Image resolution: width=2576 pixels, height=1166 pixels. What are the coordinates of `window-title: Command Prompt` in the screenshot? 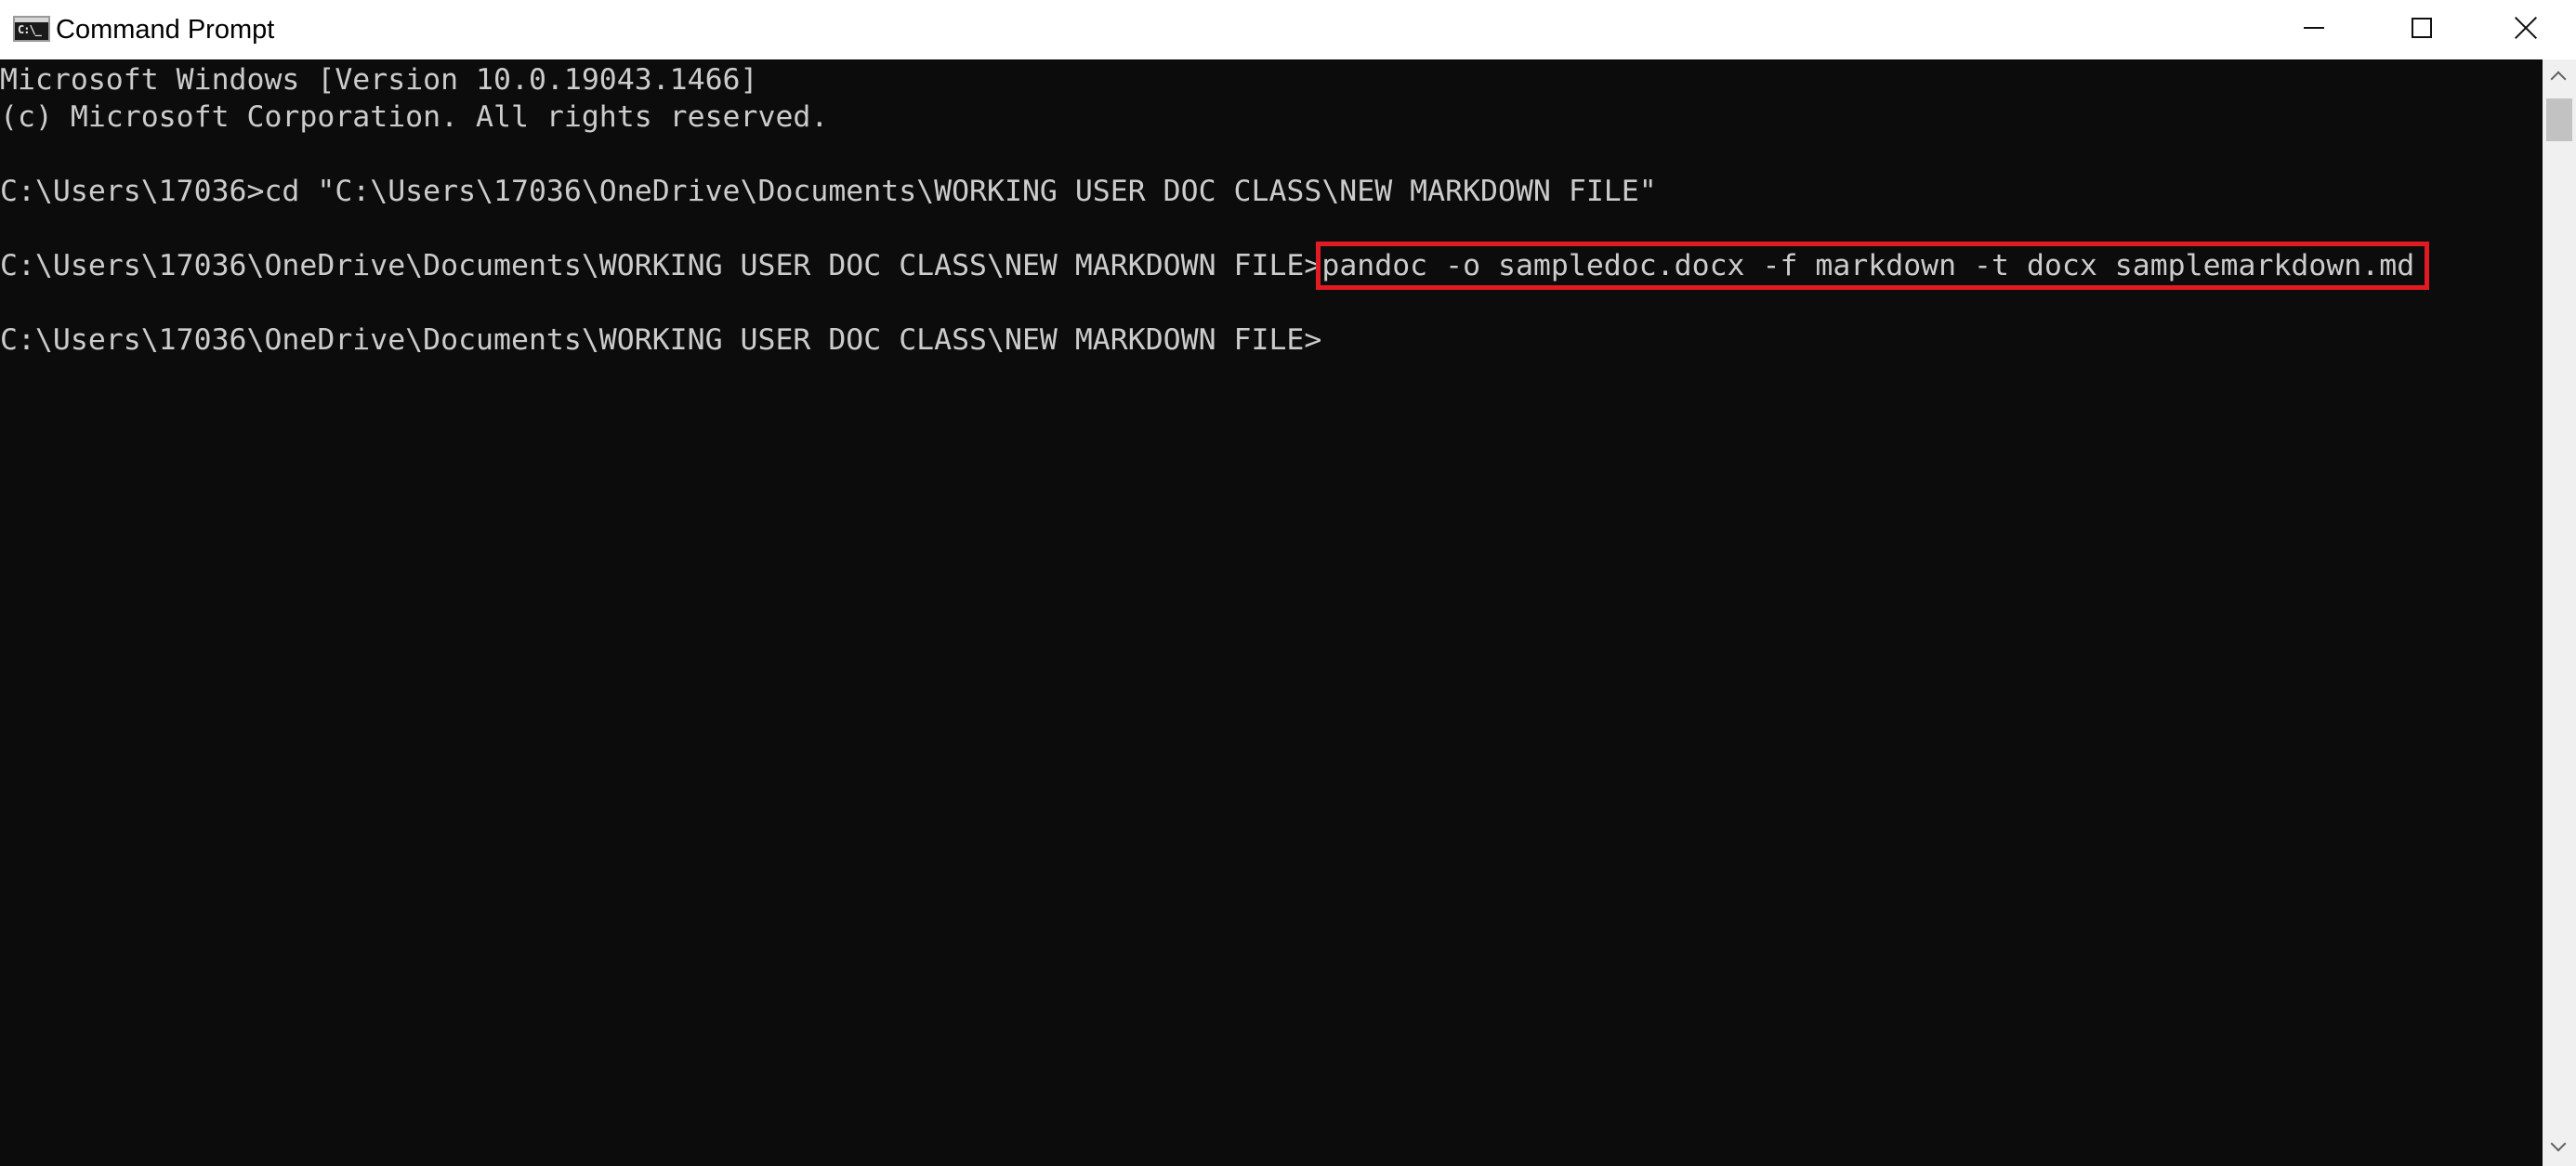 It's located at (165, 30).